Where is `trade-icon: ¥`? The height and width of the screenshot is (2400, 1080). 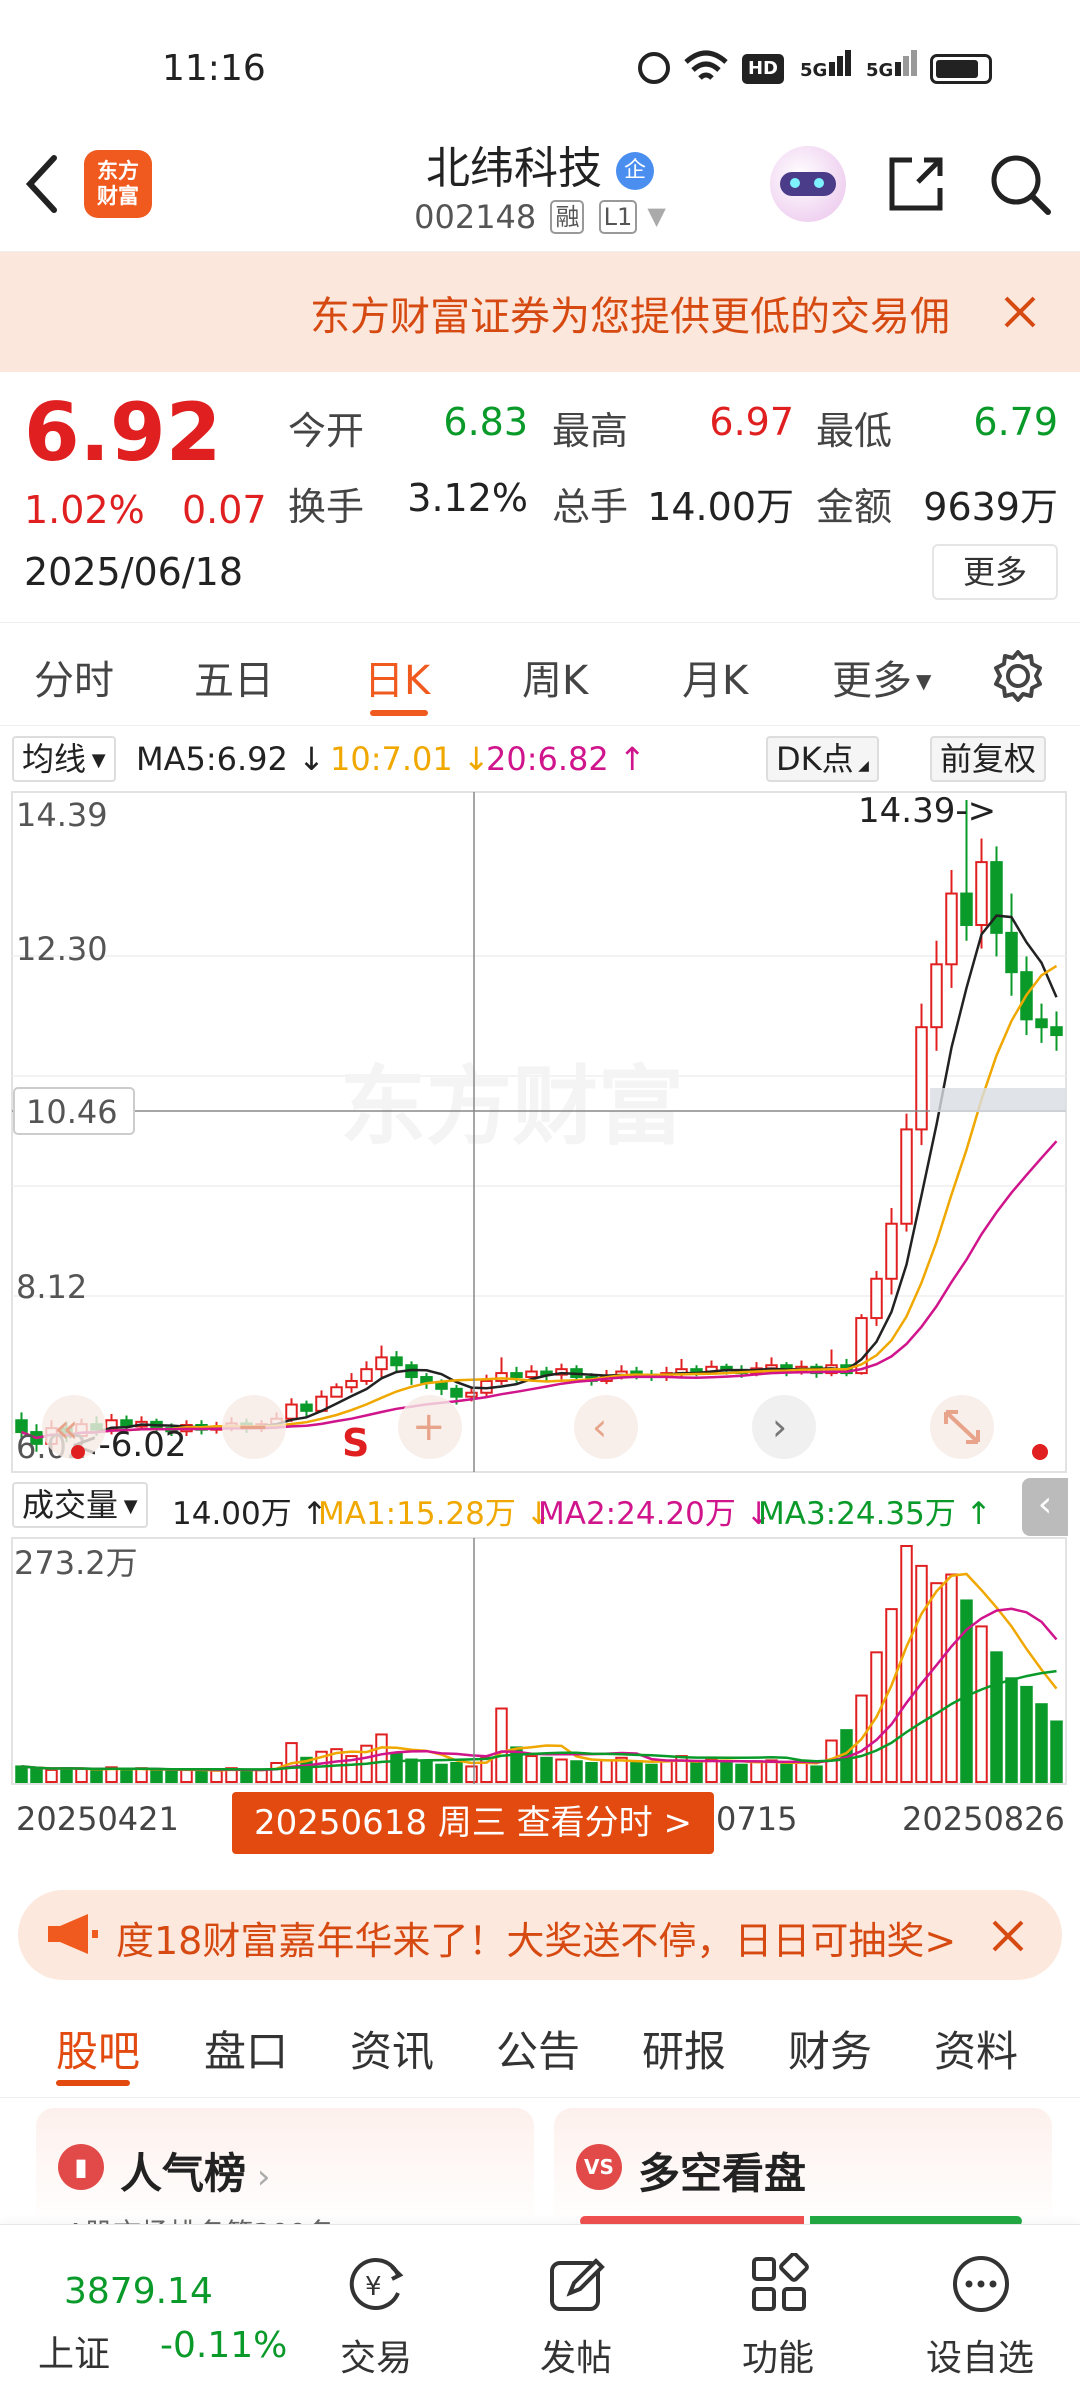 trade-icon: ¥ is located at coordinates (376, 2284).